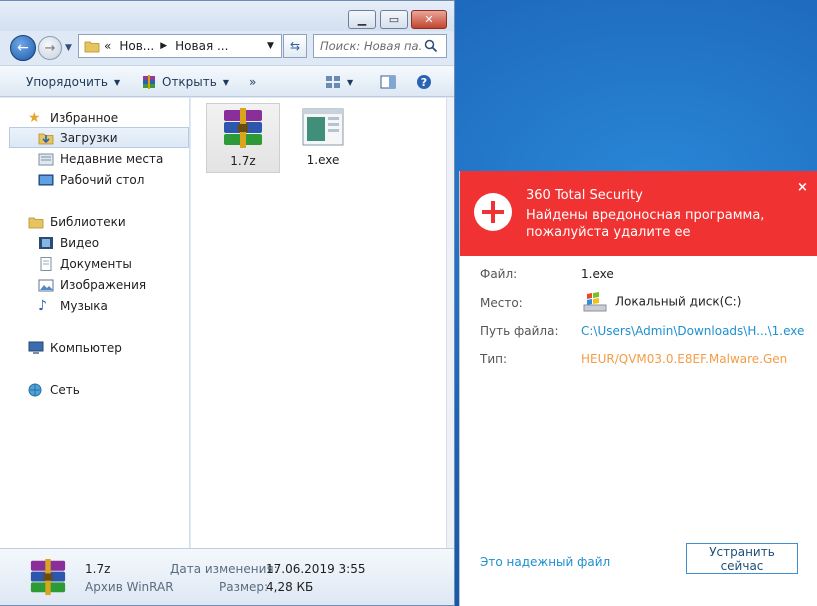  Describe the element at coordinates (46, 285) in the screenshot. I see `picture-icon` at that location.